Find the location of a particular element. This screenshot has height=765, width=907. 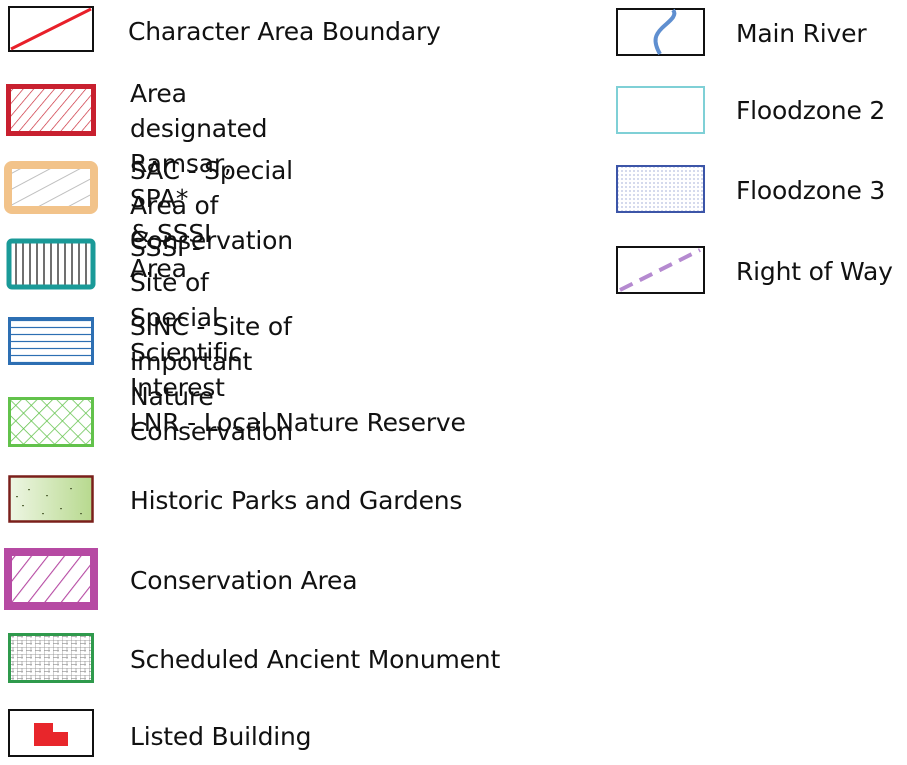

main-river-symbol is located at coordinates (660, 32).